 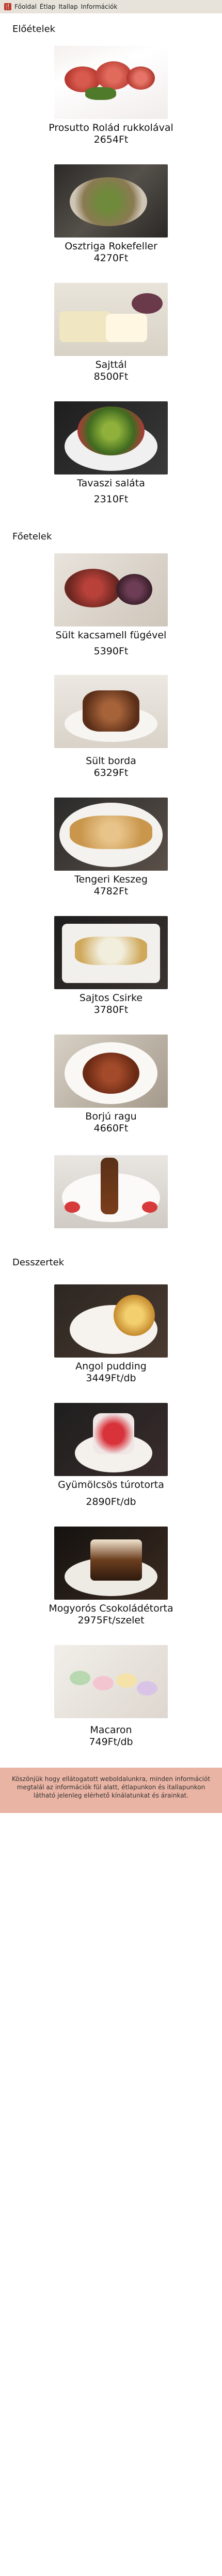 I want to click on menu-item: Gyümölcsös túrotorta 2890Ft/db, so click(x=111, y=1455).